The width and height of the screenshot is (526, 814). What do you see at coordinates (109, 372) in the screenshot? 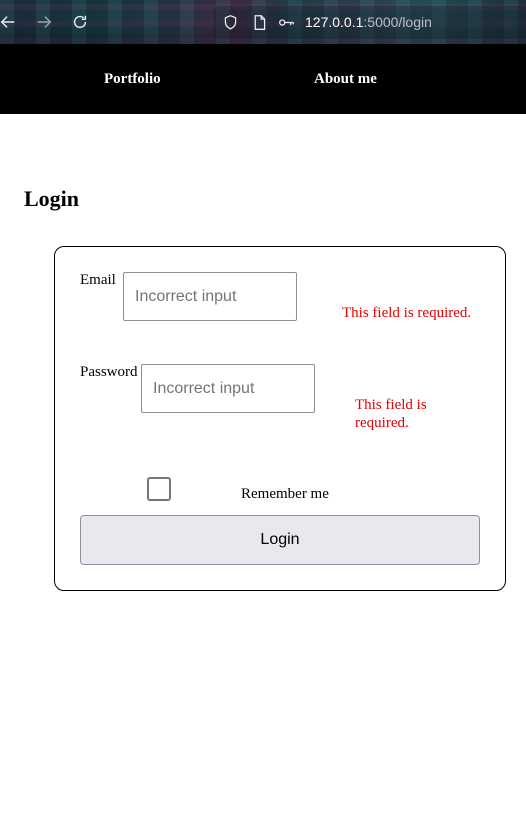
I see `password-label: Password` at bounding box center [109, 372].